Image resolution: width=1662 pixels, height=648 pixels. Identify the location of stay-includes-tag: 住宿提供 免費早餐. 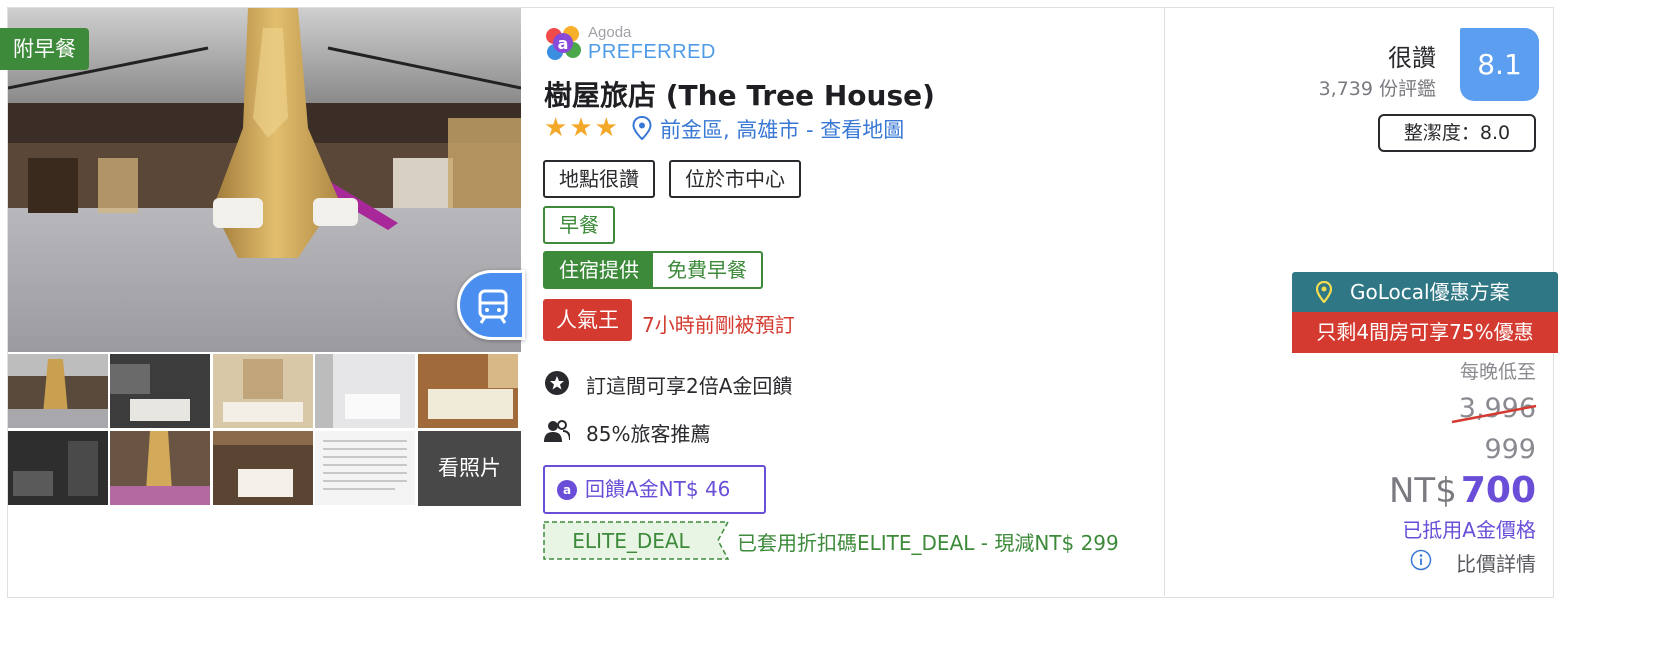
(653, 270).